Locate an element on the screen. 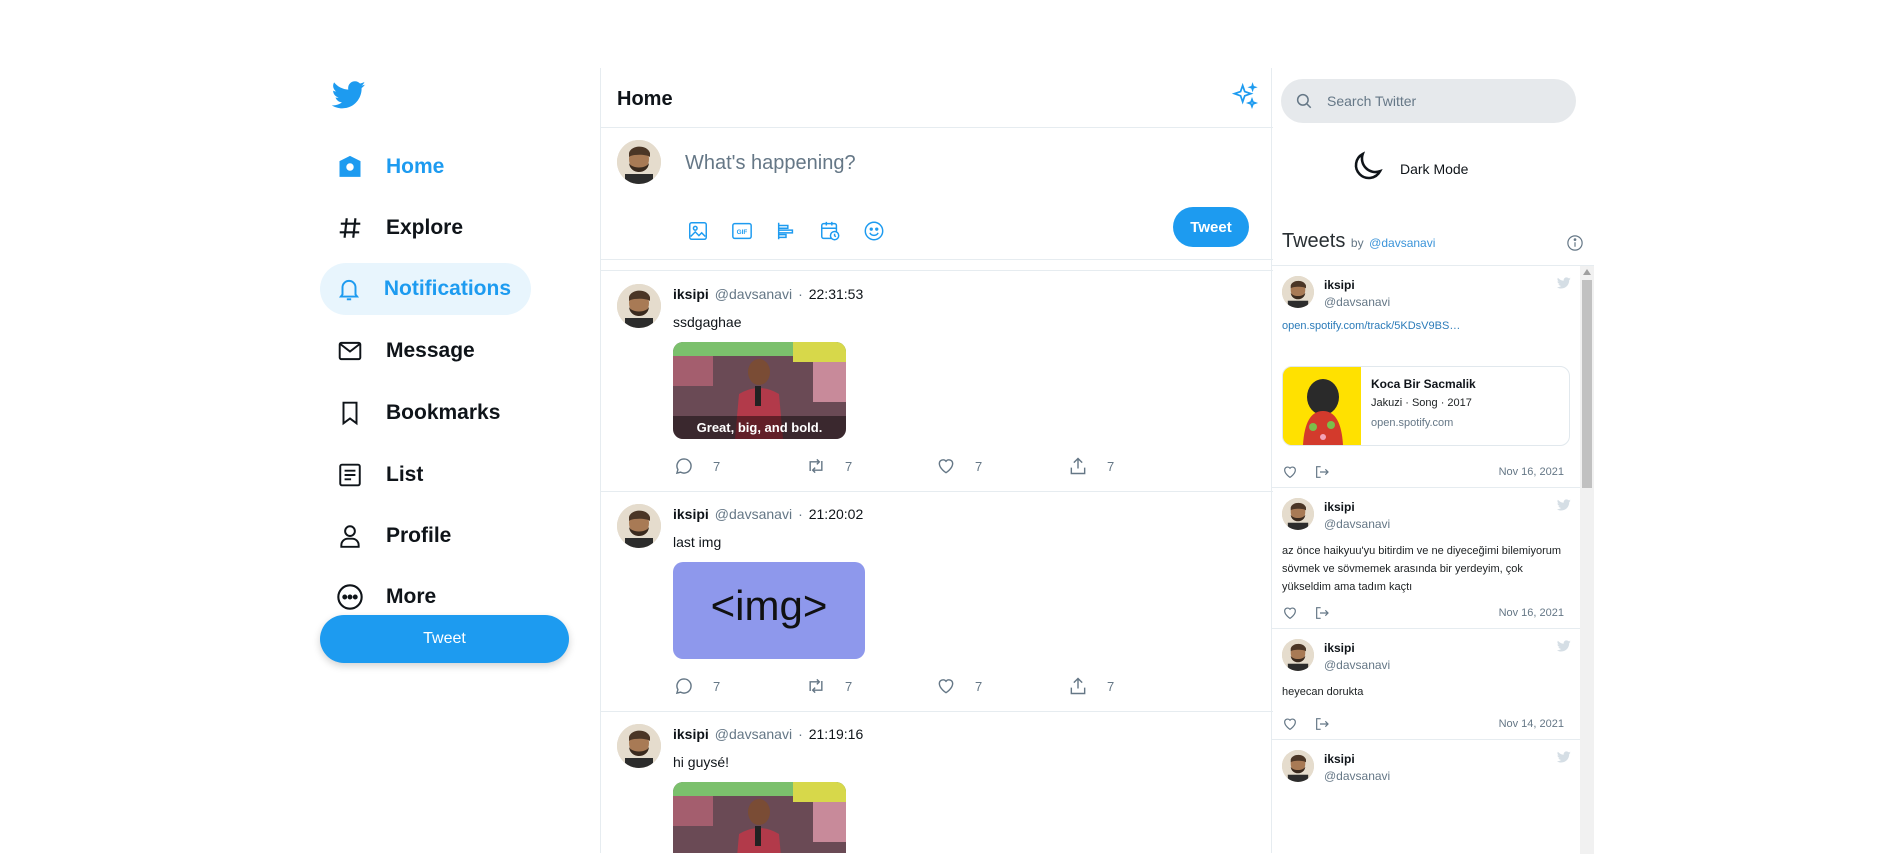 The width and height of the screenshot is (1898, 854). timeline-title: Tweets is located at coordinates (1314, 241).